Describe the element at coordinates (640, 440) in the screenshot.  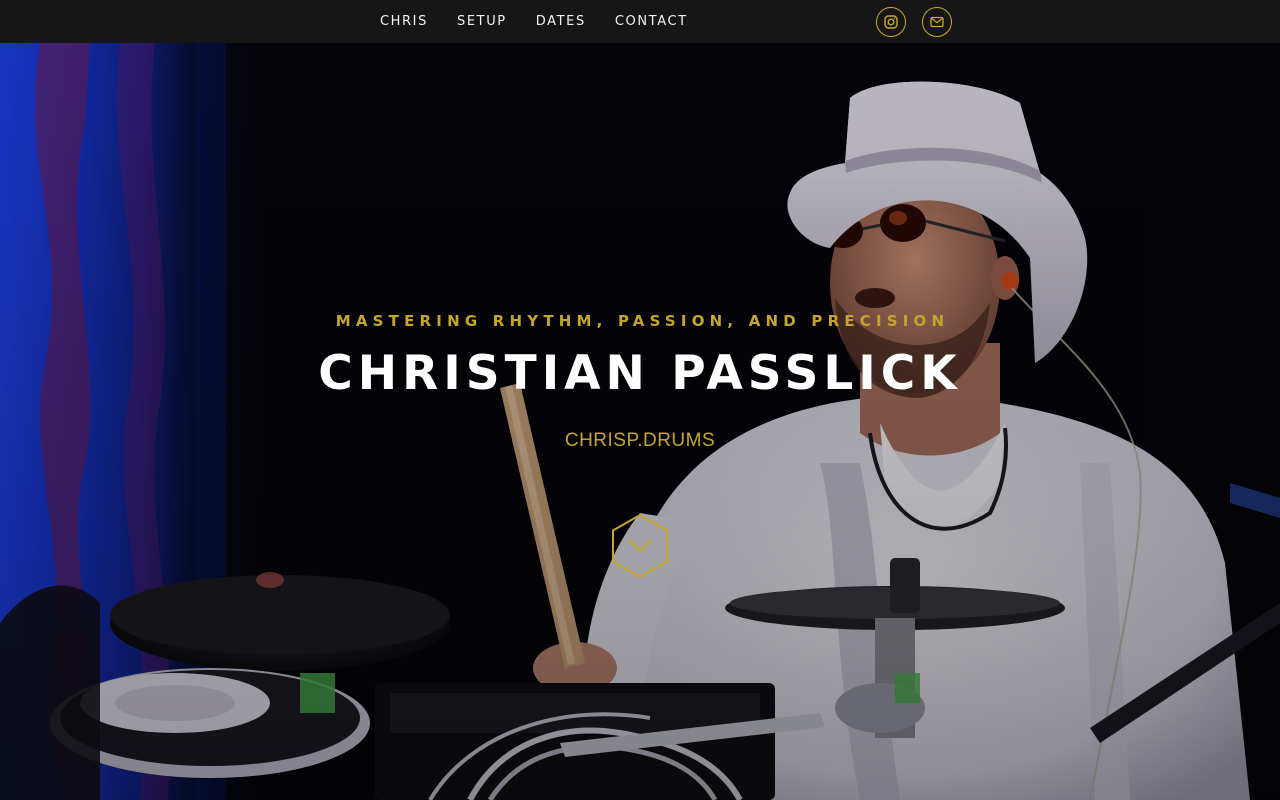
I see `hero-handle: CHRISP.DRUMS` at that location.